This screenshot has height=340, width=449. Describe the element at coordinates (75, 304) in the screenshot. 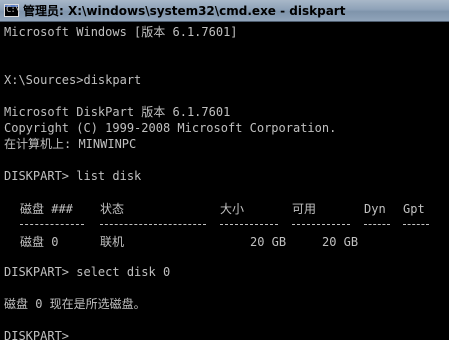

I see `console-line: 磁盘 0 现在是所选磁盘。` at that location.